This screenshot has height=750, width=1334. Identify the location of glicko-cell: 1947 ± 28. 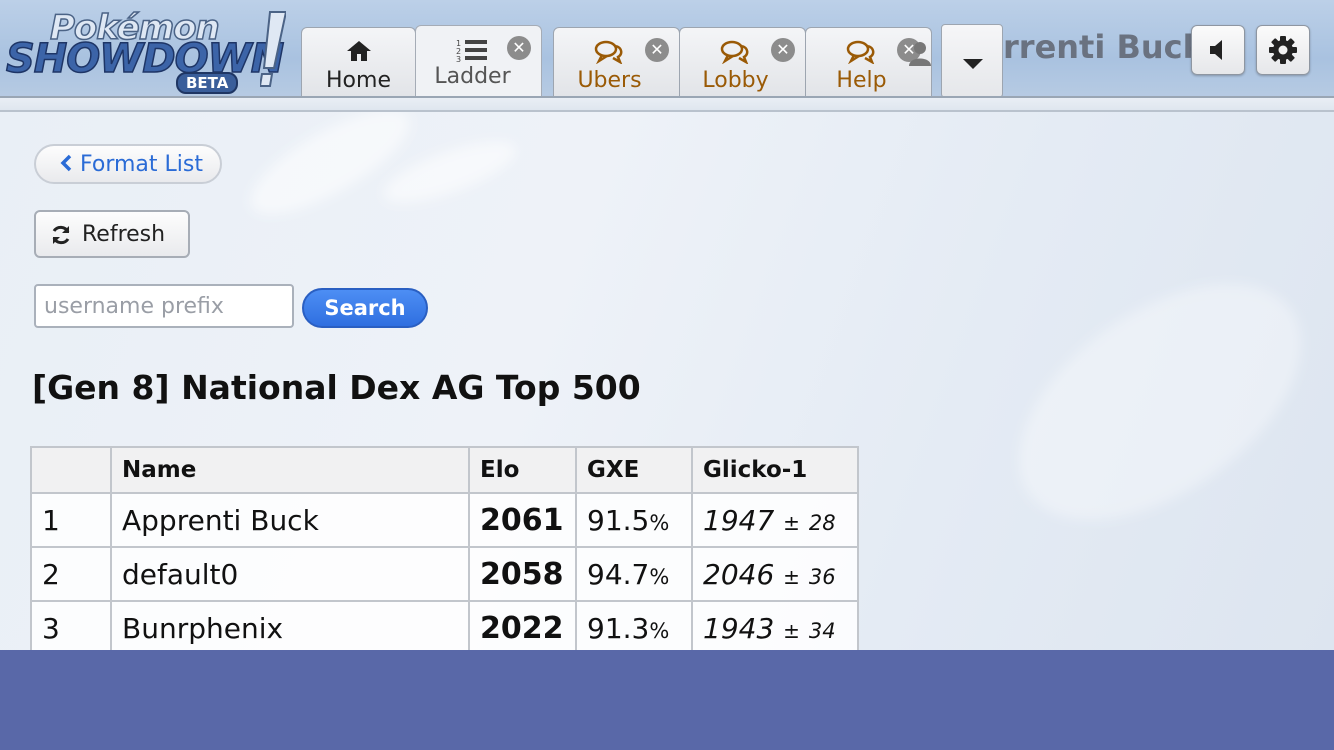
(775, 520).